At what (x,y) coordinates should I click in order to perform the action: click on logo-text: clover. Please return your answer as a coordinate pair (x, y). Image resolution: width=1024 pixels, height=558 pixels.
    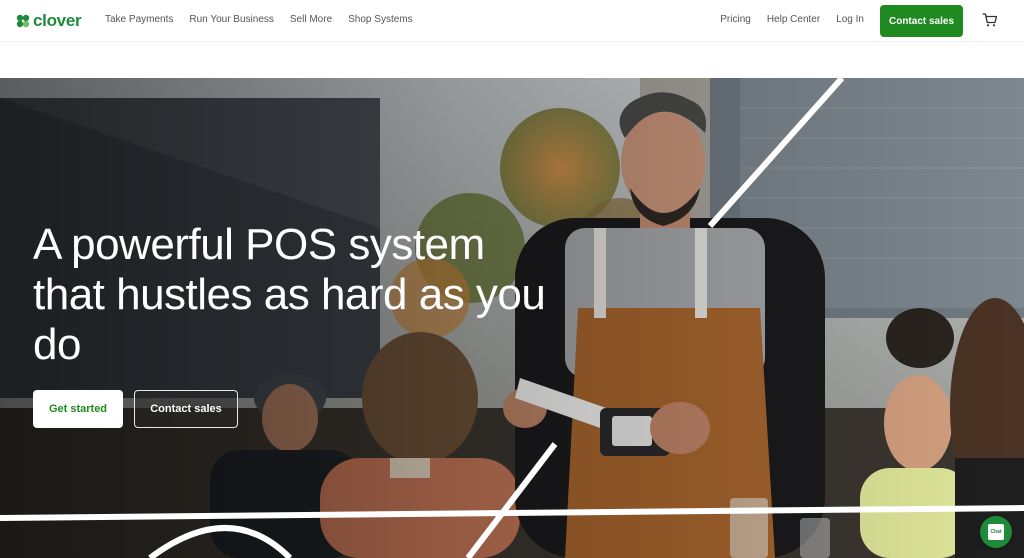
    Looking at the image, I should click on (57, 20).